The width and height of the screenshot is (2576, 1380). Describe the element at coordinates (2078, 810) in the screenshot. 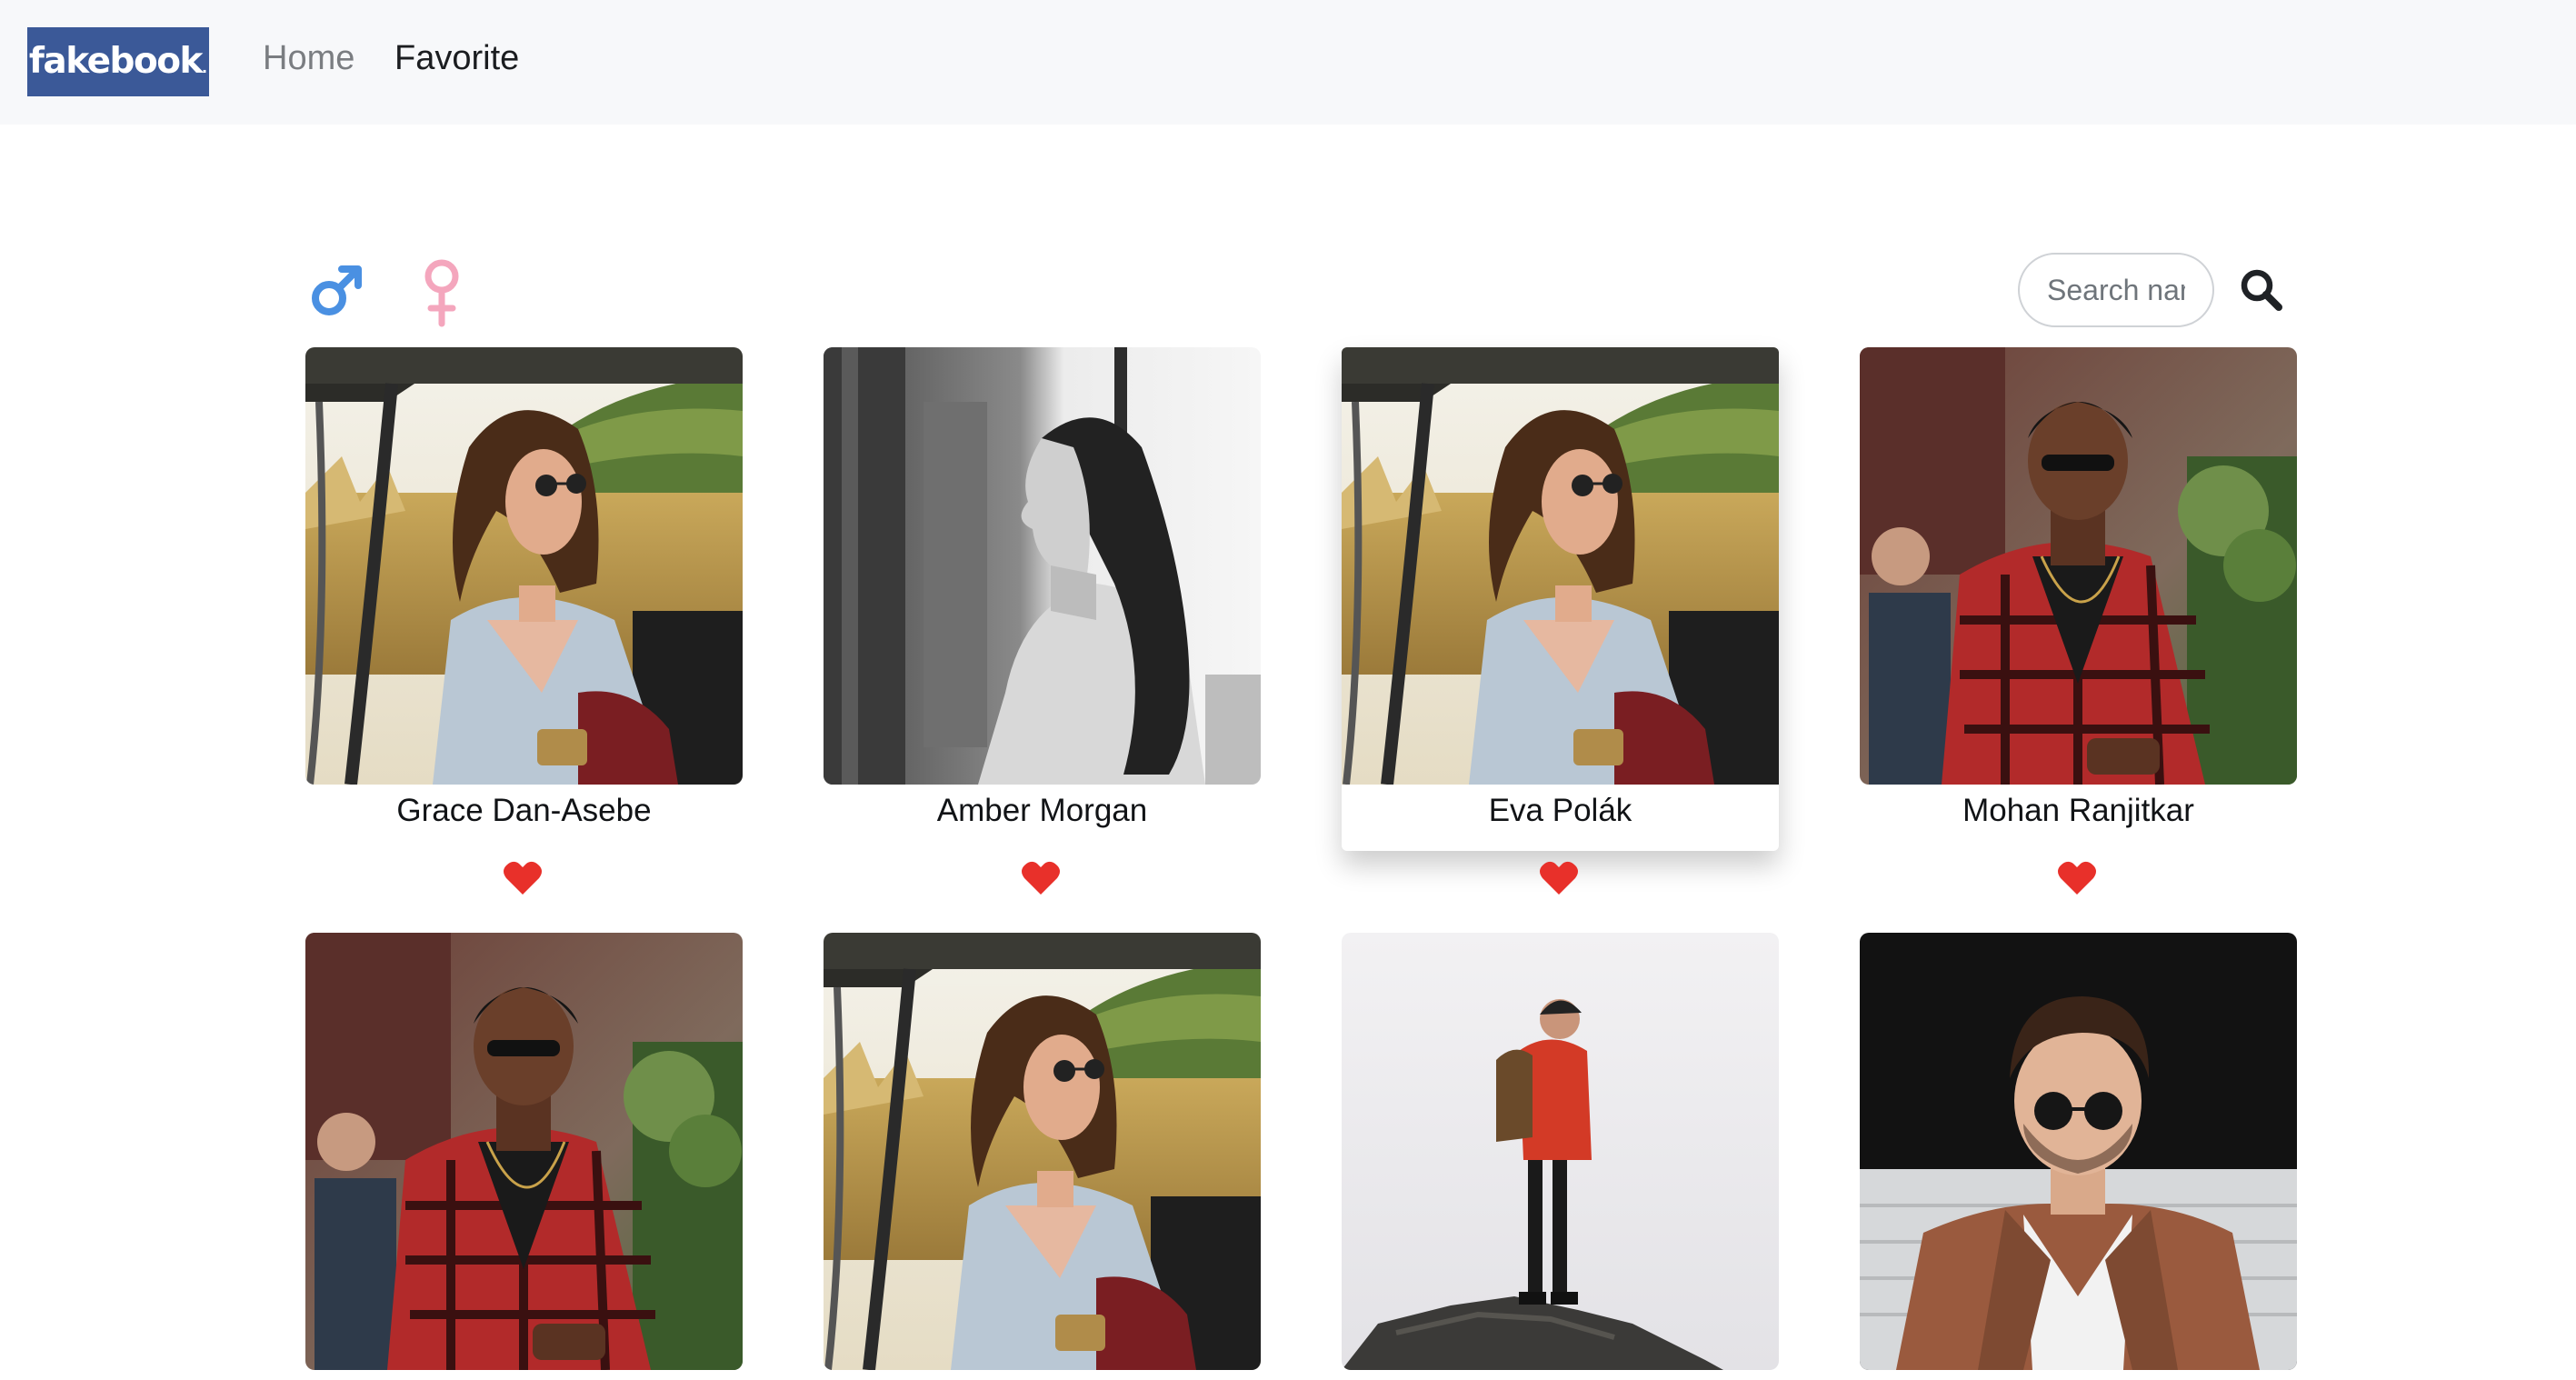

I see `card-name: Mohan Ranjitkar` at that location.